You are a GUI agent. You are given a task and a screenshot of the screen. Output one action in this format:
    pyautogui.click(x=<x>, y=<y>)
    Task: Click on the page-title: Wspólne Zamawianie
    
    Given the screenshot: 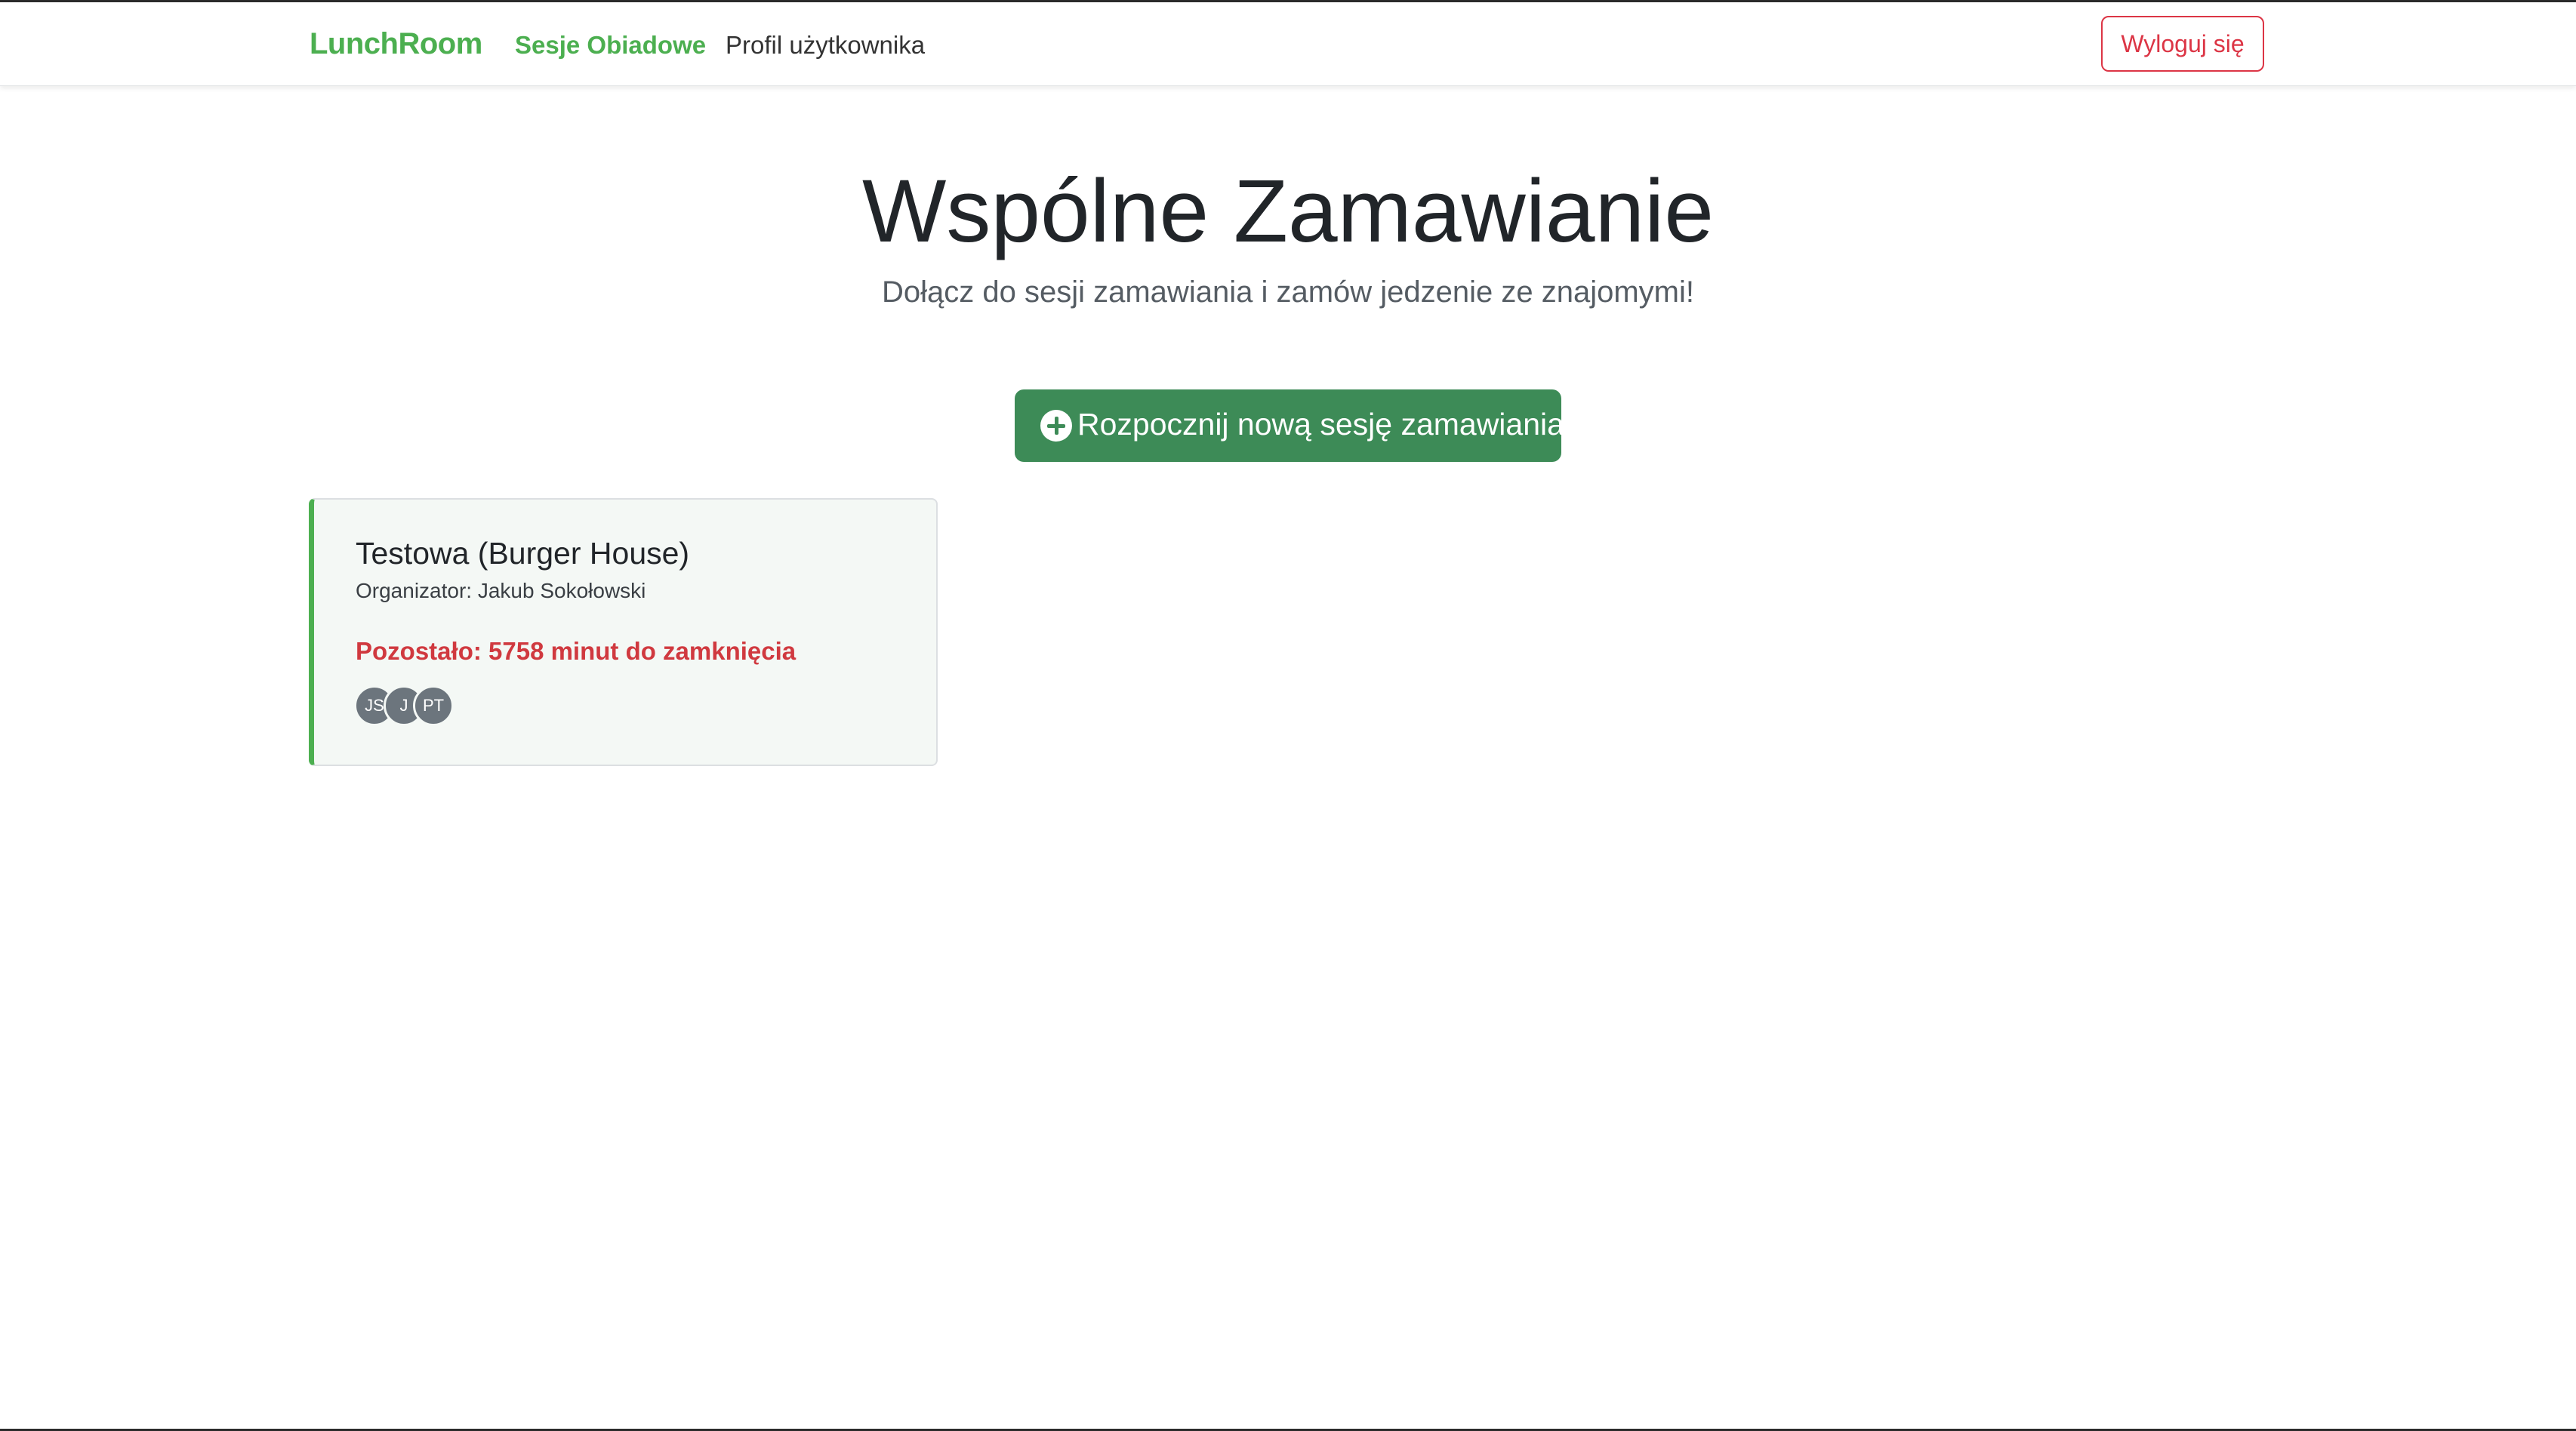 What is the action you would take?
    pyautogui.click(x=1288, y=212)
    